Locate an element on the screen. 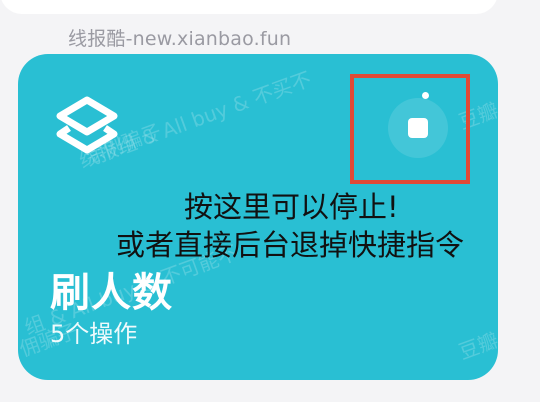 The image size is (540, 402). stop-highlight-box is located at coordinates (410, 129).